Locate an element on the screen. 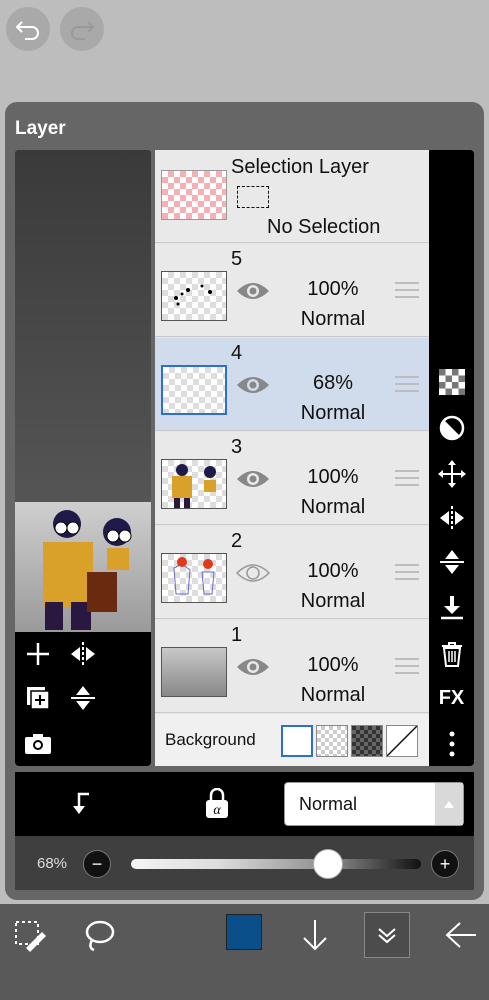 The width and height of the screenshot is (489, 1000). trash-icon is located at coordinates (451, 654).